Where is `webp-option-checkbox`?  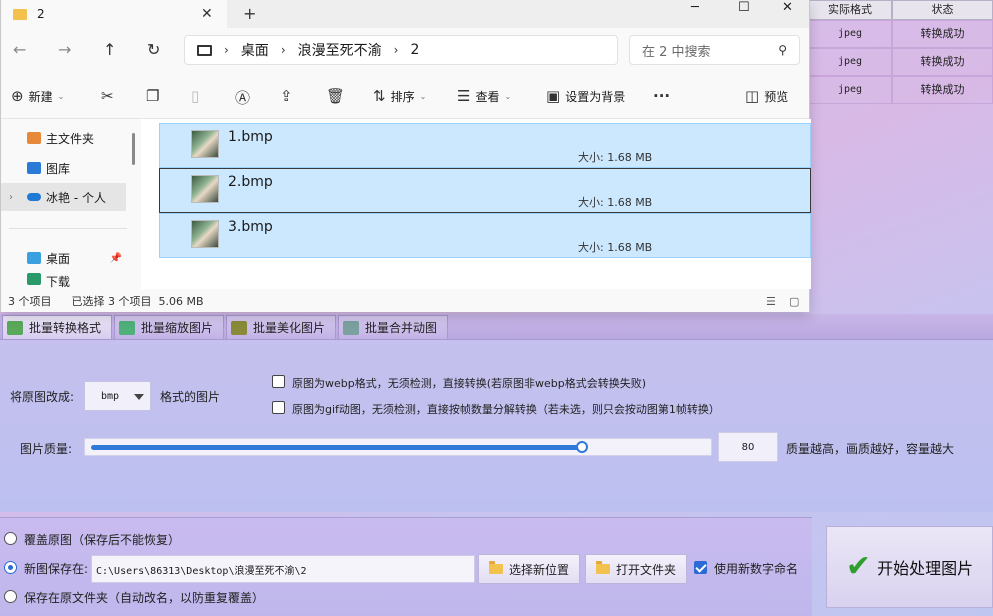
webp-option-checkbox is located at coordinates (278, 381).